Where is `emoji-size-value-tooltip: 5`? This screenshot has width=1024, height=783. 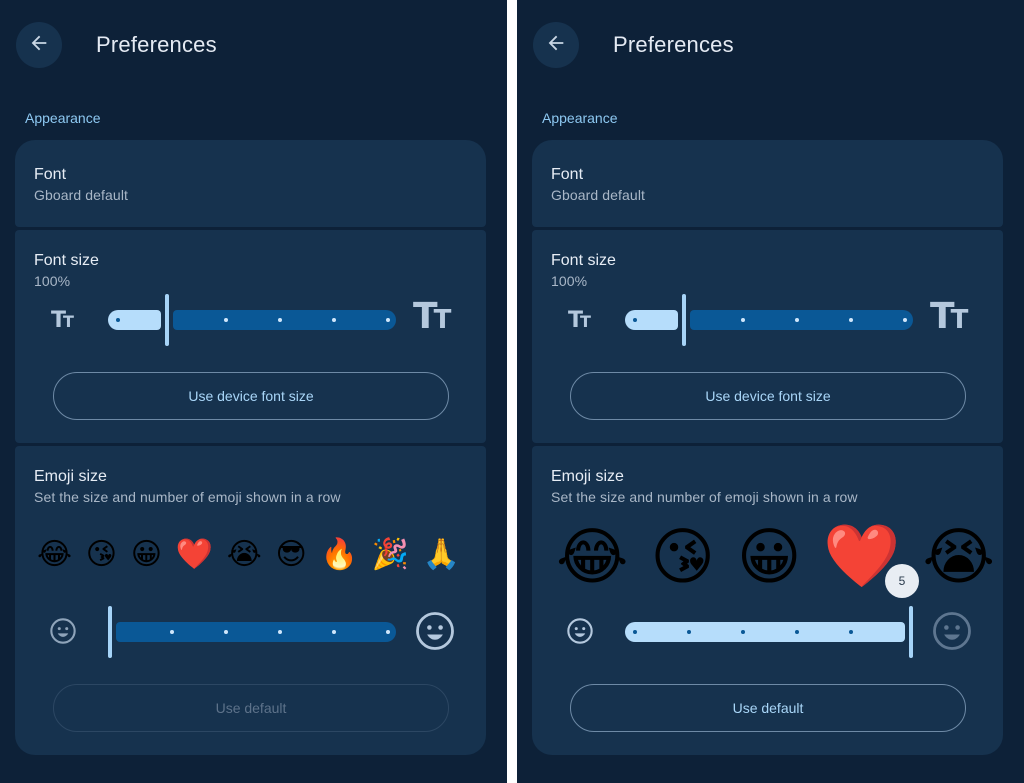 emoji-size-value-tooltip: 5 is located at coordinates (902, 581).